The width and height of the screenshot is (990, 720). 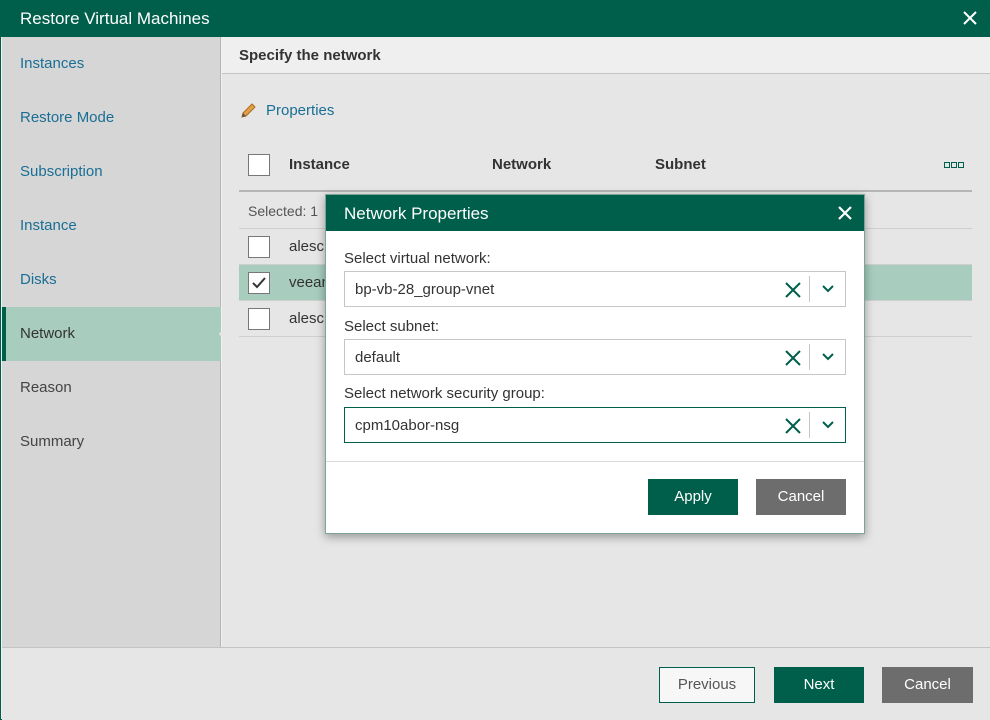 I want to click on sidebar-item-instances: Instances, so click(x=111, y=64).